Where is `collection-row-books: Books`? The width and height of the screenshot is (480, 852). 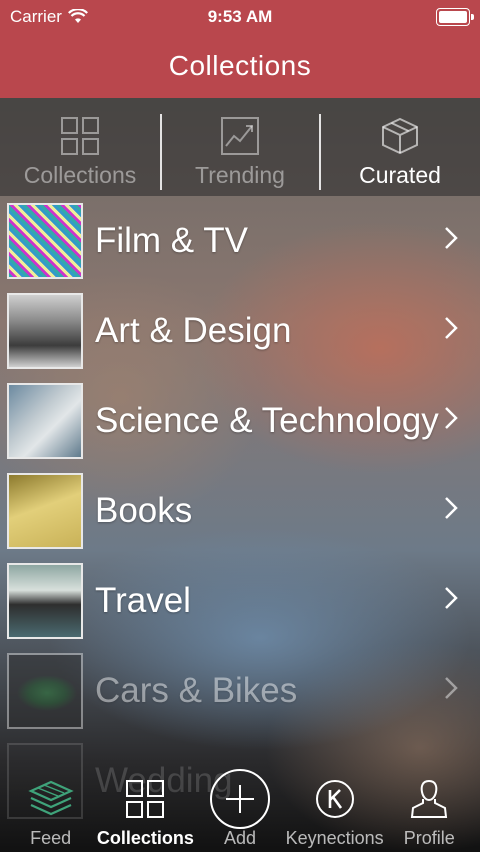 collection-row-books: Books is located at coordinates (240, 511).